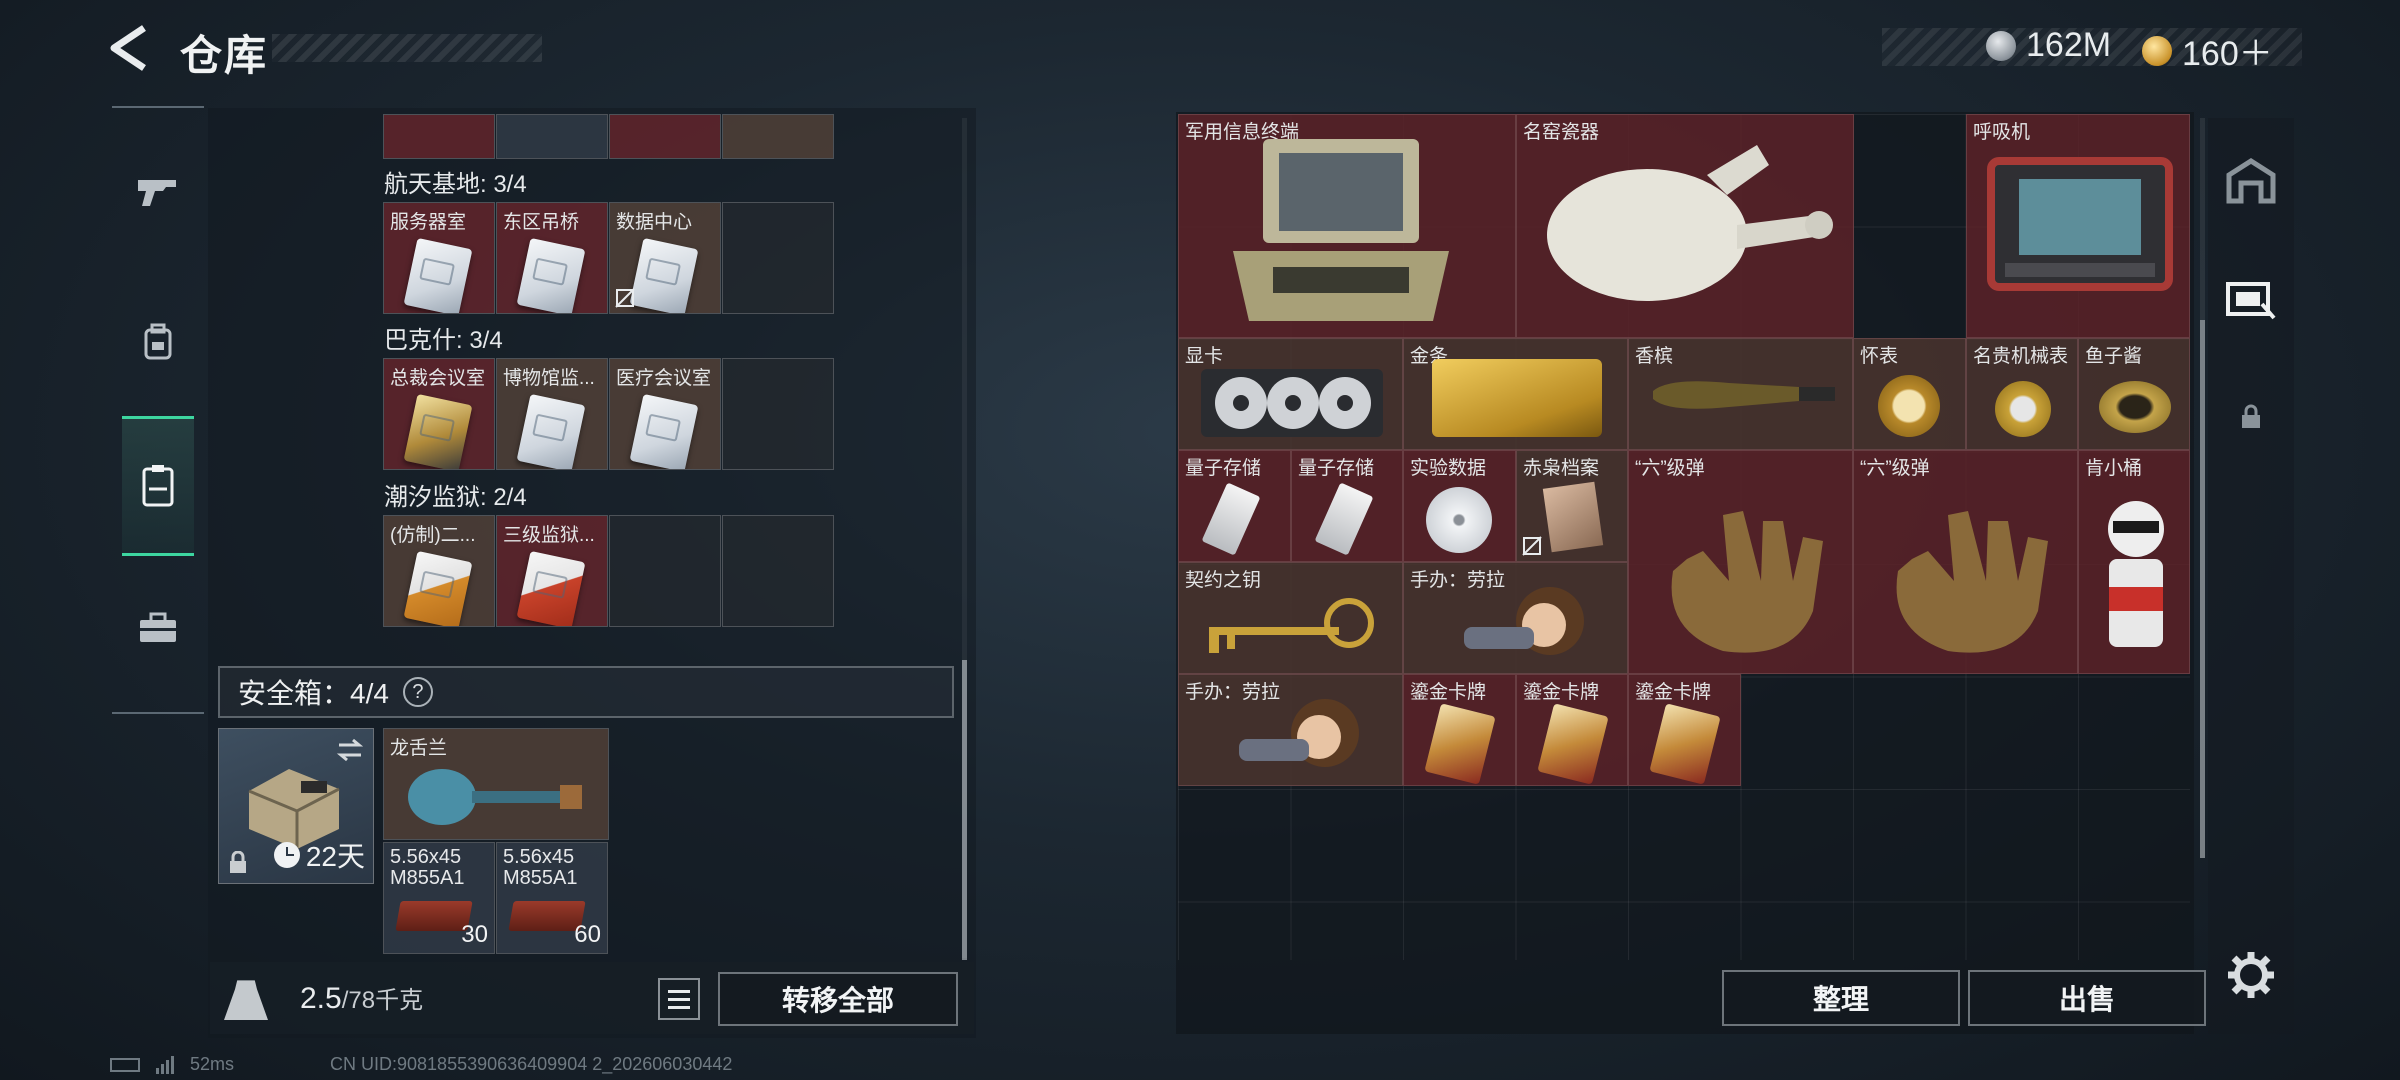  Describe the element at coordinates (1517, 398) in the screenshot. I see `gold-bar-image` at that location.